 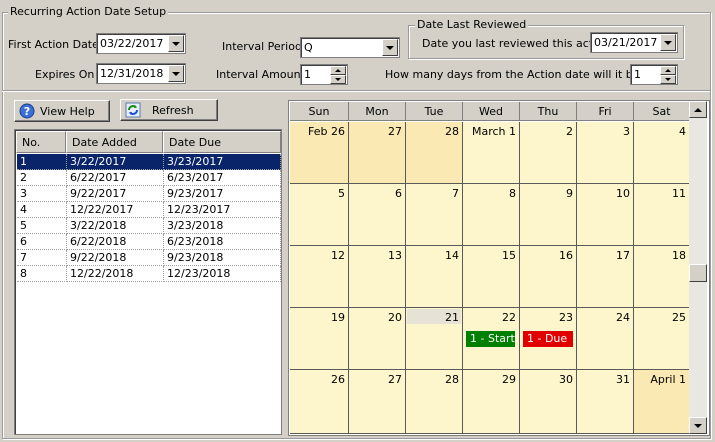 What do you see at coordinates (115, 274) in the screenshot?
I see `table-cell: 12/22/2018` at bounding box center [115, 274].